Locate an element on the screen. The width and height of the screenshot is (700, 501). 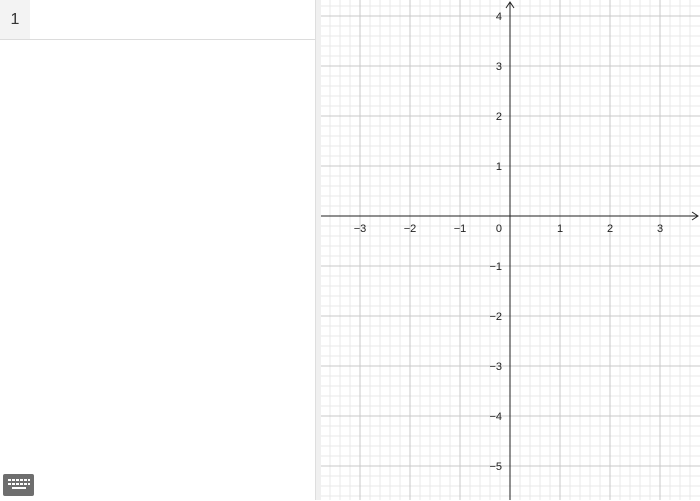
y-tick-label: 1 is located at coordinates (499, 167).